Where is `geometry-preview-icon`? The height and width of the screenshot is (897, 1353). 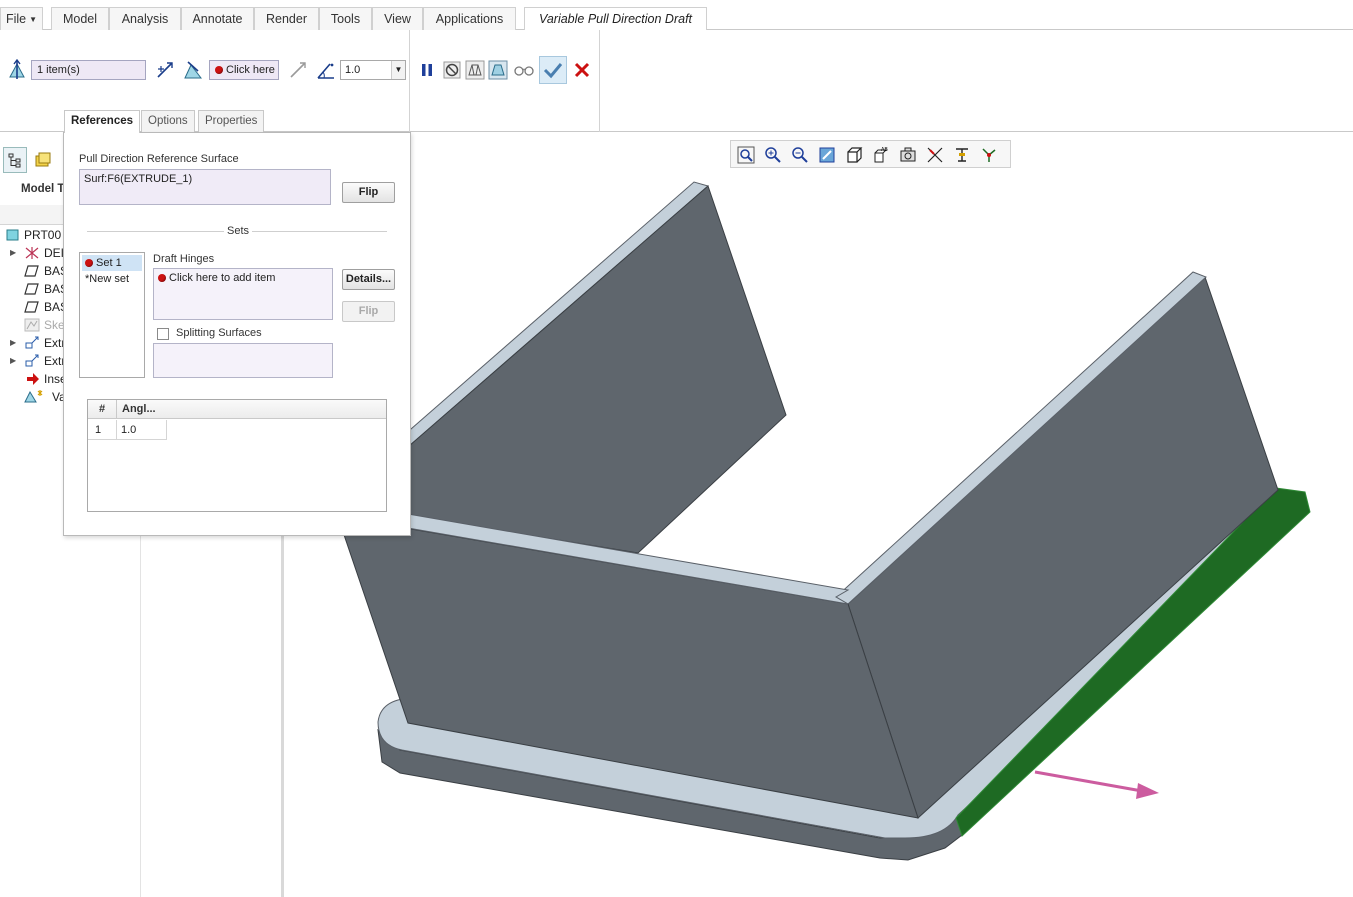
geometry-preview-icon is located at coordinates (475, 70).